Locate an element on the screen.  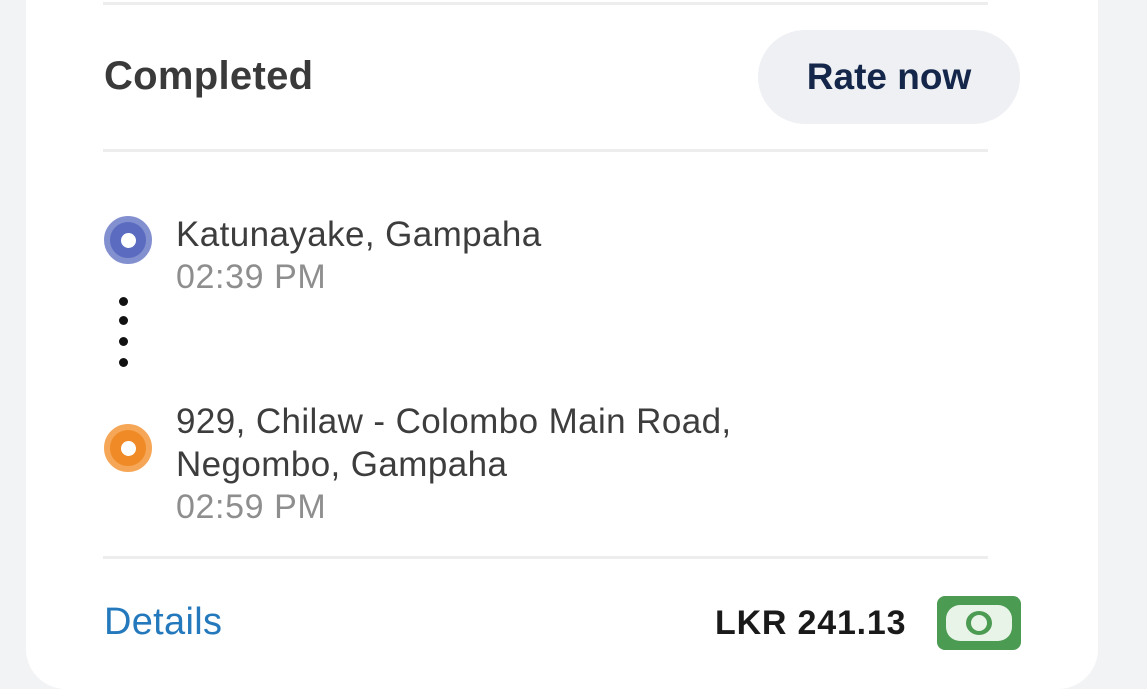
fare-amount: LKR 241.13 is located at coordinates (811, 623).